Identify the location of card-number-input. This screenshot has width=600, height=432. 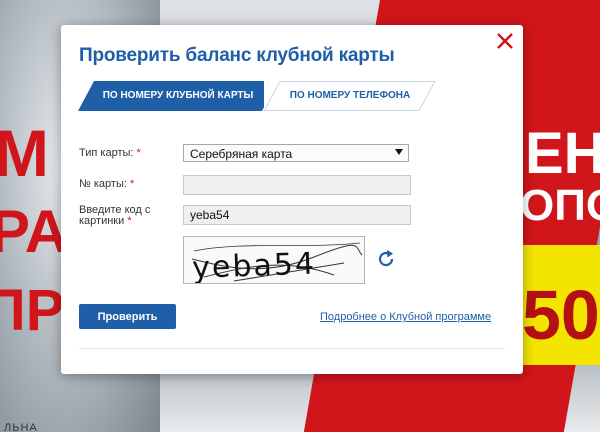
(297, 185).